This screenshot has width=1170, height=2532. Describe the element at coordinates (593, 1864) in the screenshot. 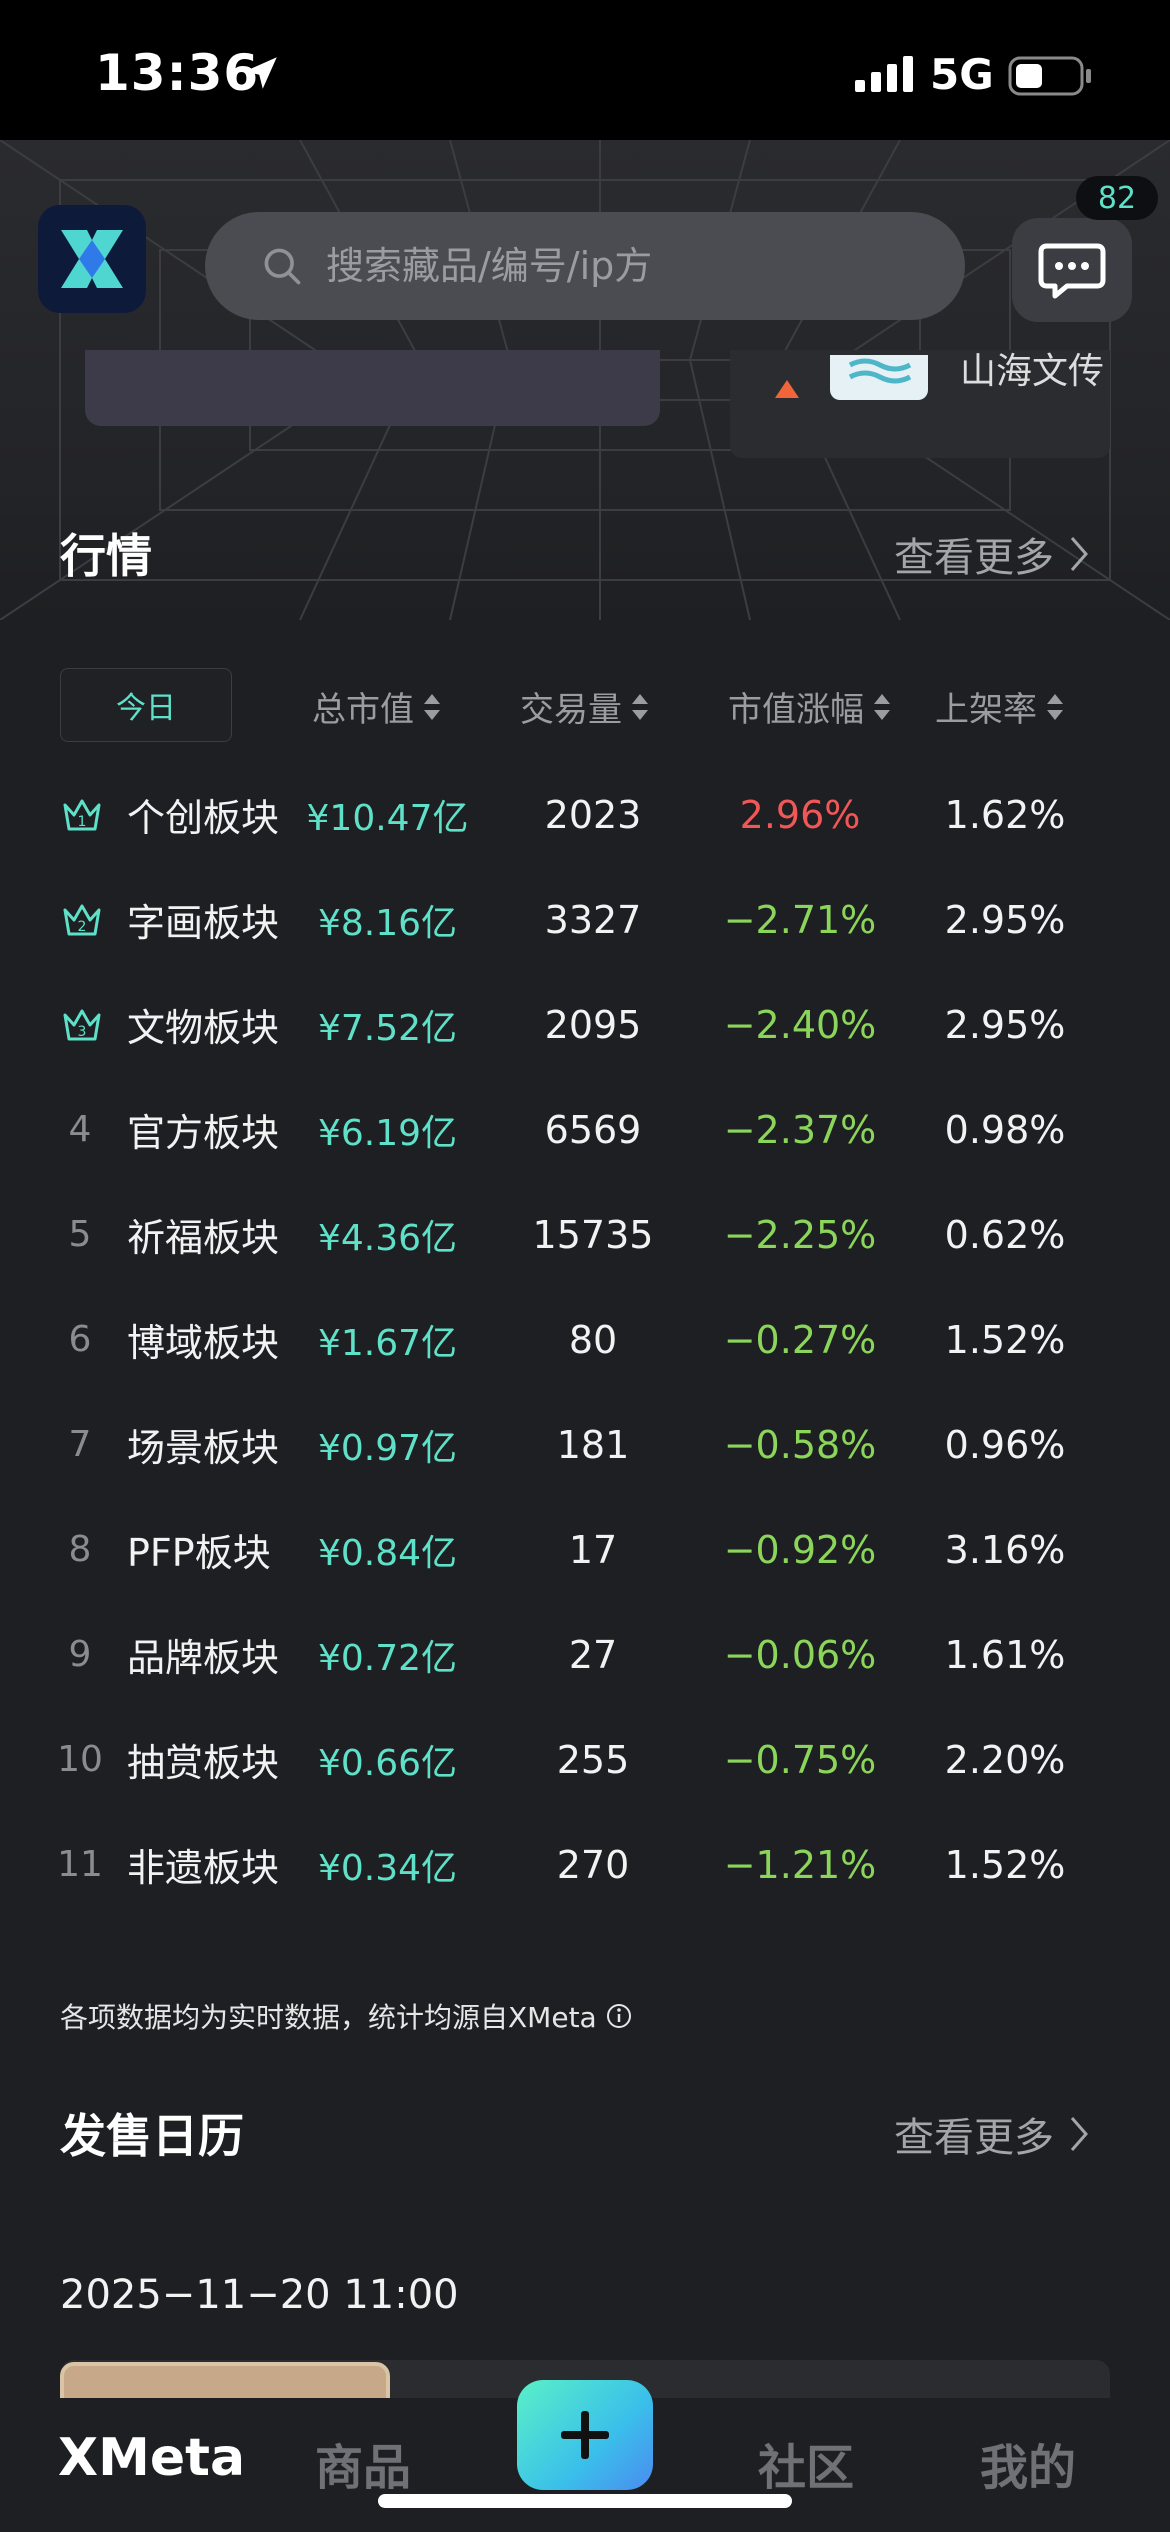

I see `volume-value: 270` at that location.